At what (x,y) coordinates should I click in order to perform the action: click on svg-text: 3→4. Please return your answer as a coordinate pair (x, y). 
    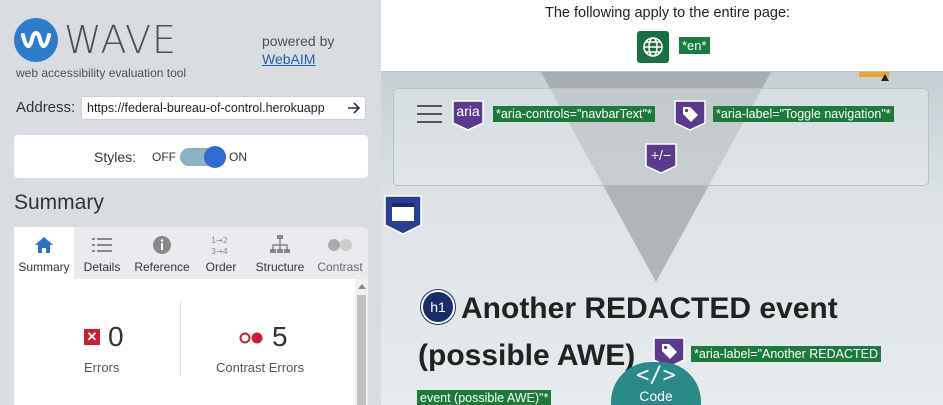
    Looking at the image, I should click on (219, 251).